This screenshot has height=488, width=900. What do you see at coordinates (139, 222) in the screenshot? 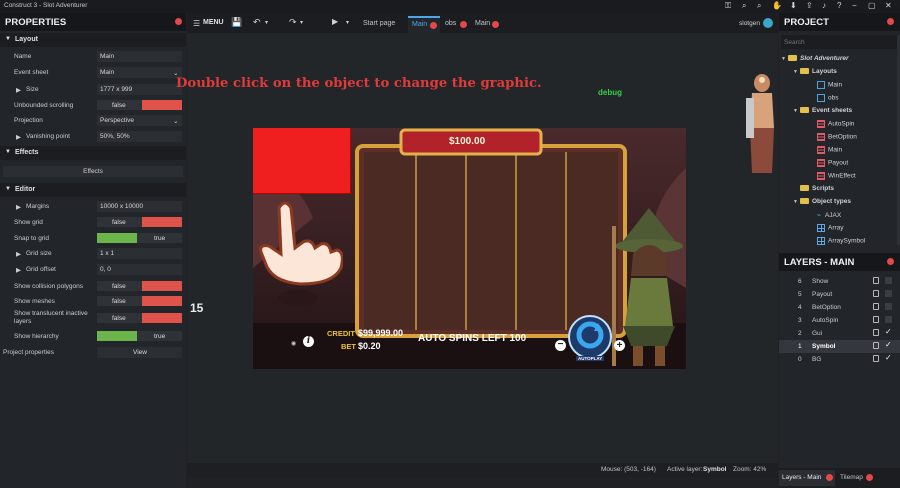
I see `show-grid-toggle: false` at bounding box center [139, 222].